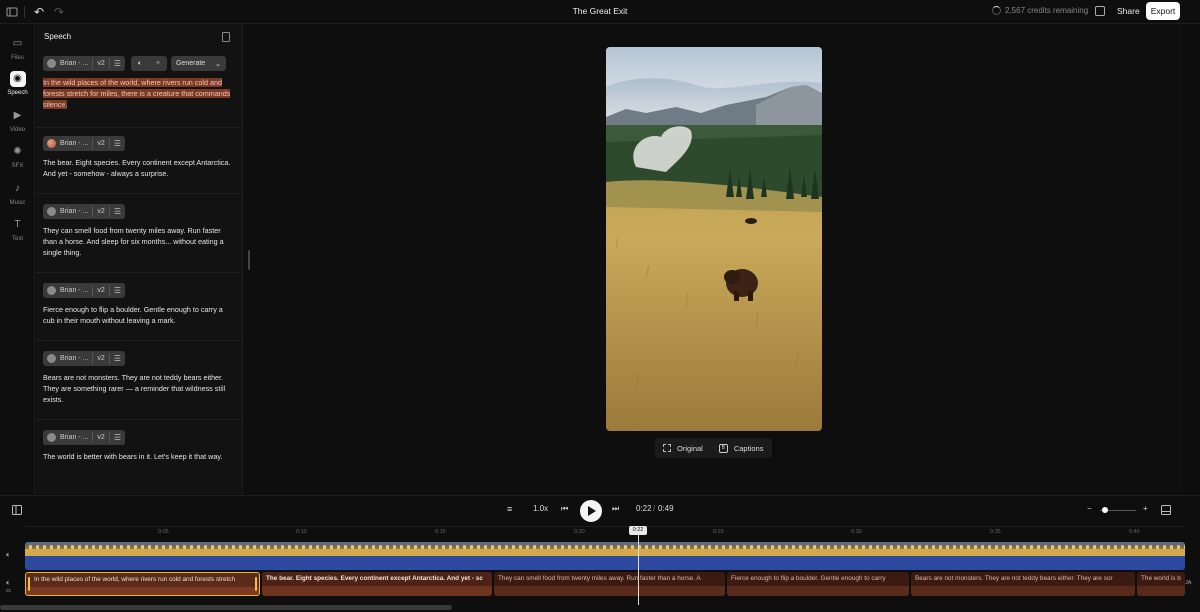 The image size is (1200, 612). What do you see at coordinates (996, 10) in the screenshot?
I see `credits-spinner-icon` at bounding box center [996, 10].